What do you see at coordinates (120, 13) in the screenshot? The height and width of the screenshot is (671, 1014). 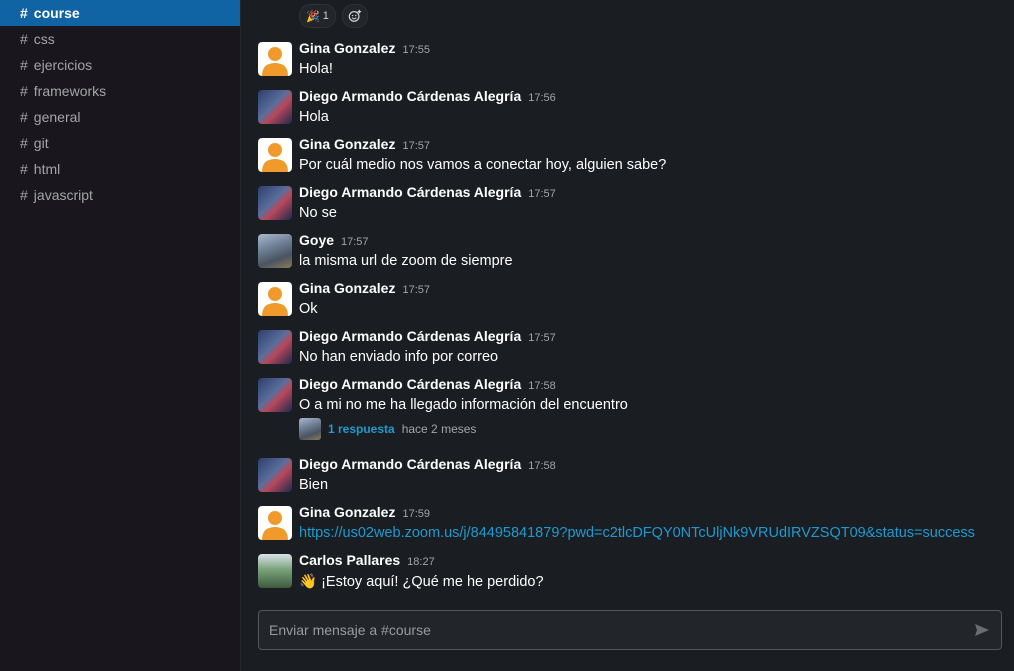 I see `sidebar-channel-course: # course` at bounding box center [120, 13].